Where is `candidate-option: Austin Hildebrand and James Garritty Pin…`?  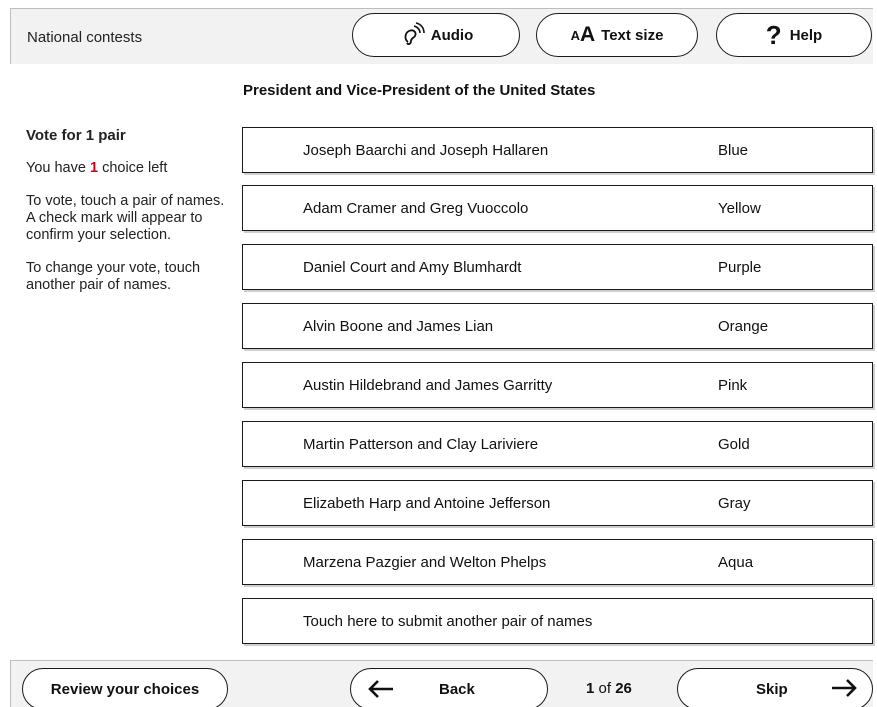
candidate-option: Austin Hildebrand and James Garritty Pin… is located at coordinates (557, 385).